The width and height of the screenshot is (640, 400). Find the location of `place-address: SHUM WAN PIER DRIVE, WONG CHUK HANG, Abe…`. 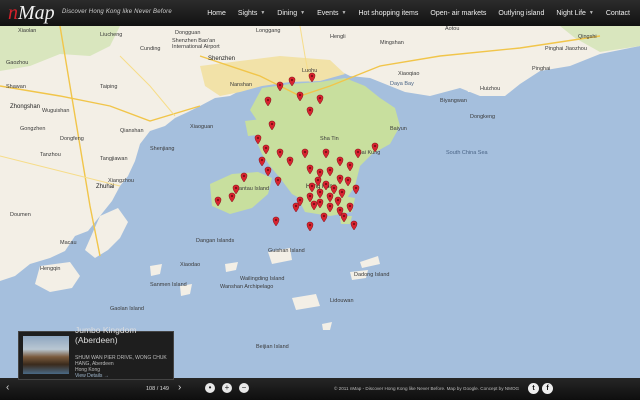

place-address: SHUM WAN PIER DRIVE, WONG CHUK HANG, Abe… is located at coordinates (121, 364).